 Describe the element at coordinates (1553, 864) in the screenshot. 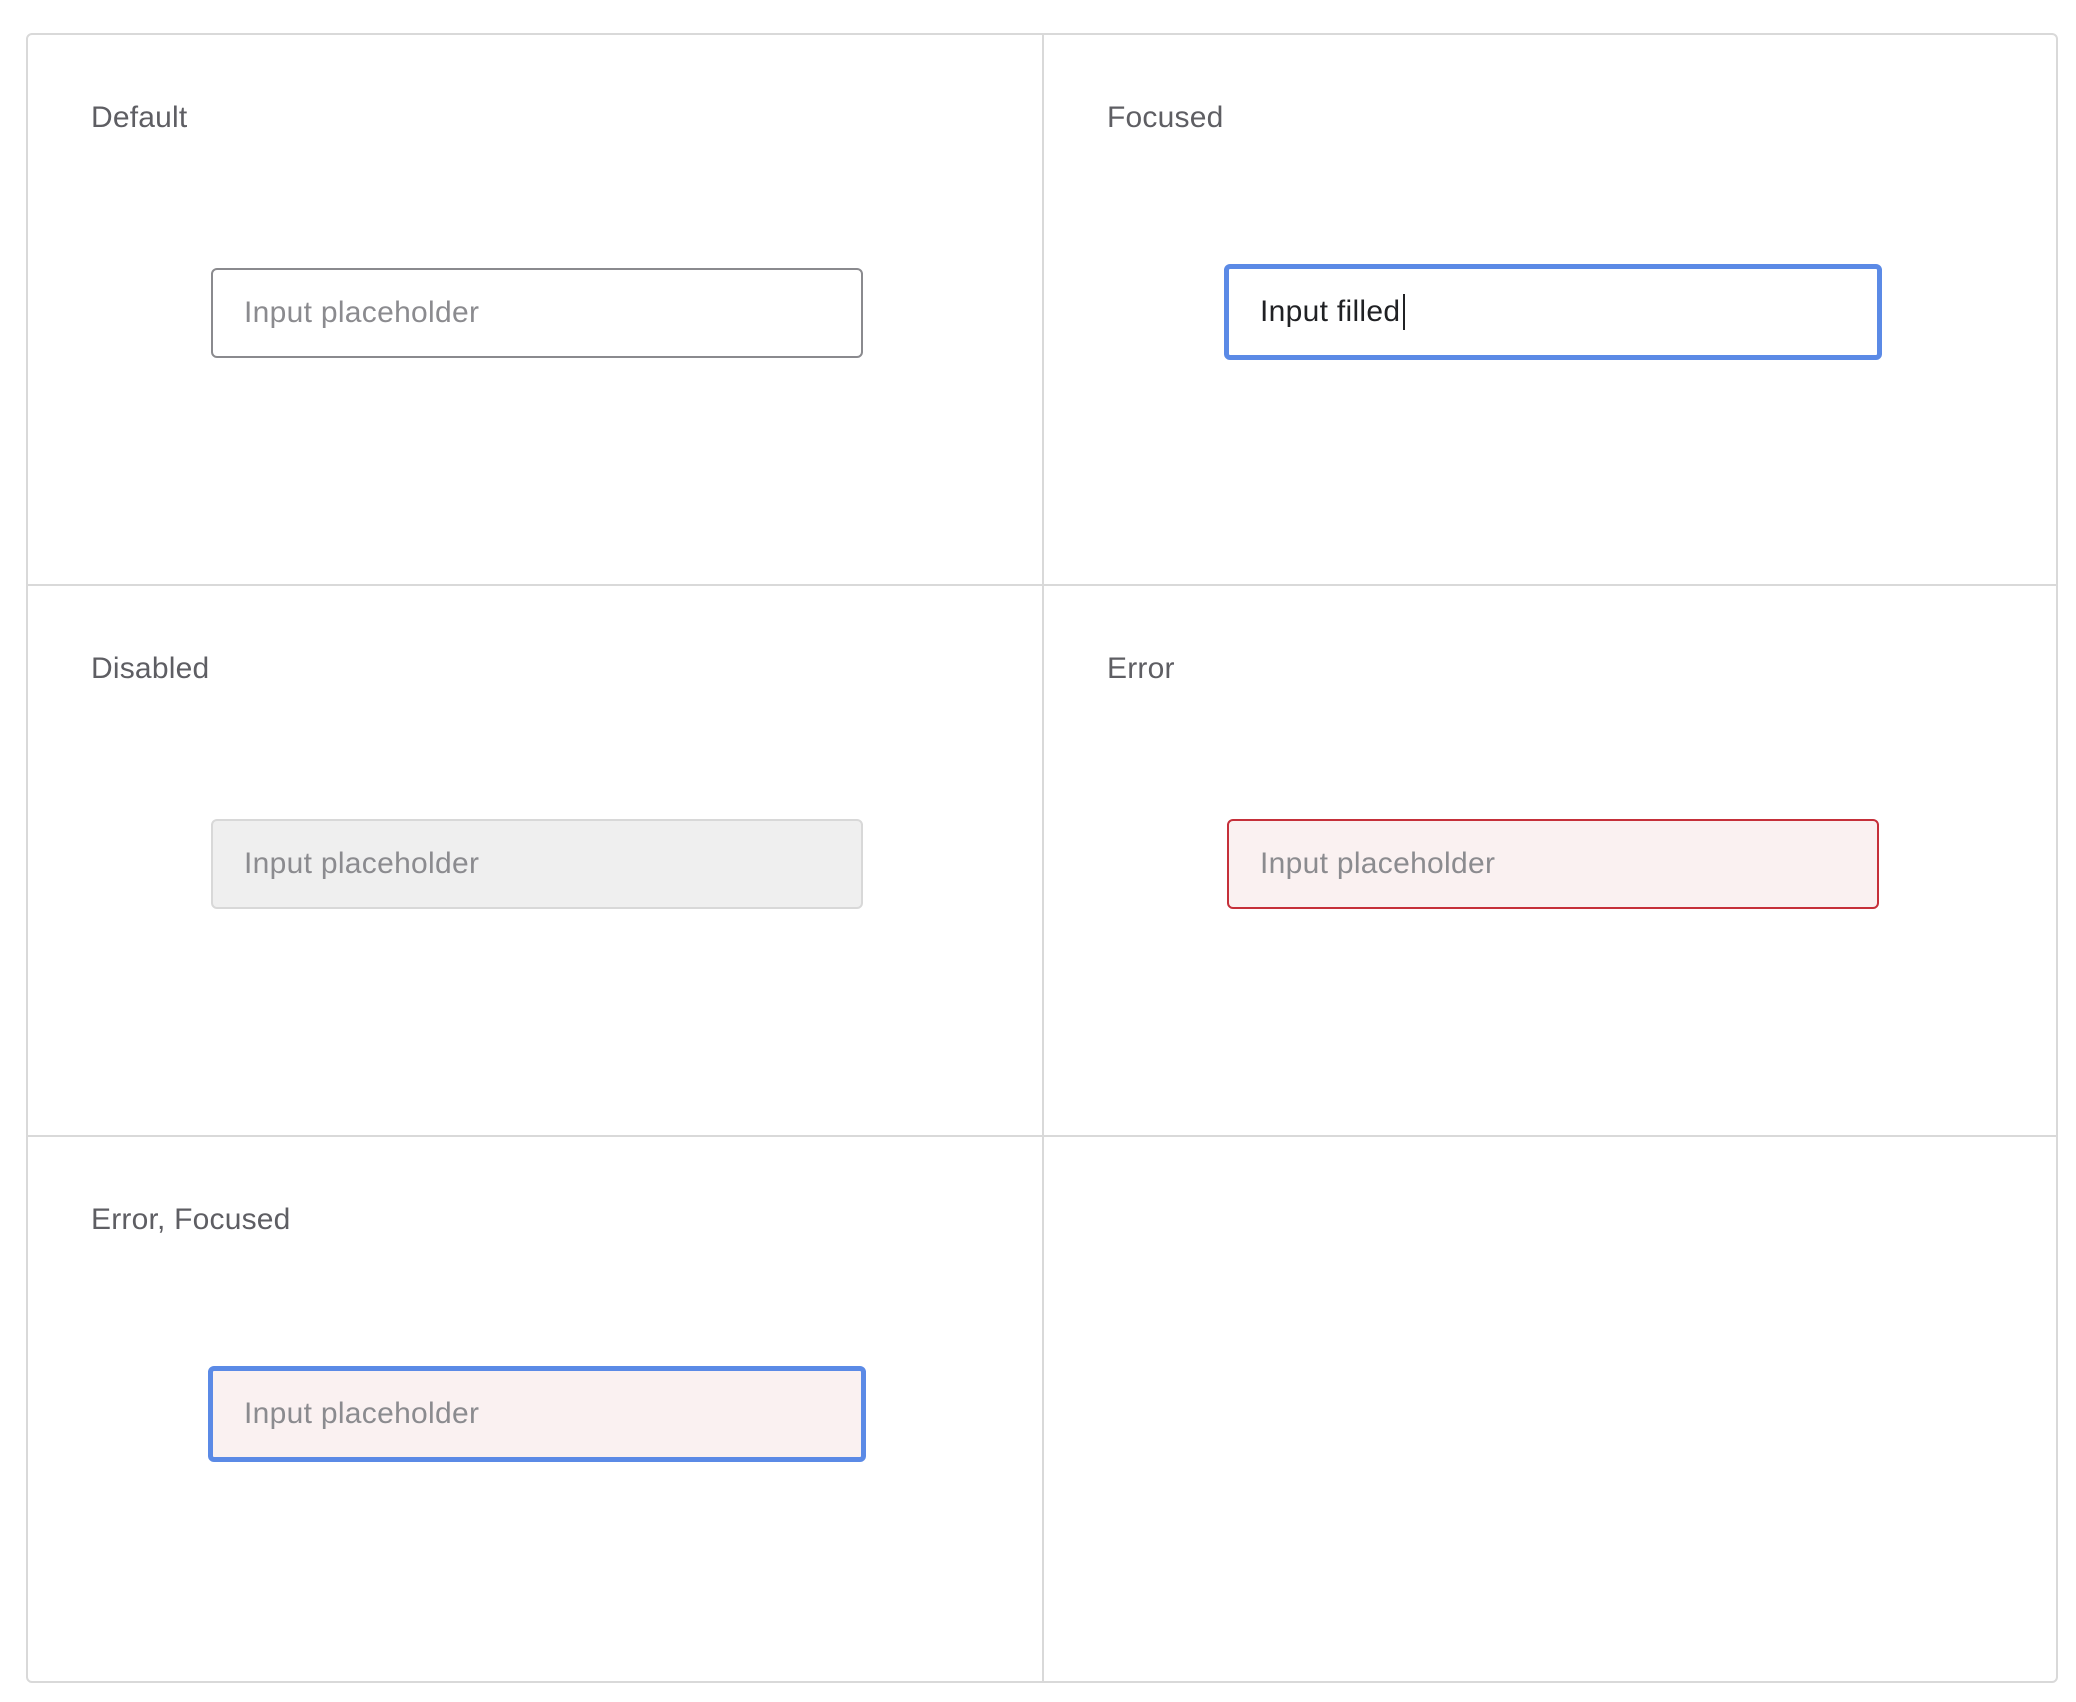

I see `error-input: Input placeholder` at that location.